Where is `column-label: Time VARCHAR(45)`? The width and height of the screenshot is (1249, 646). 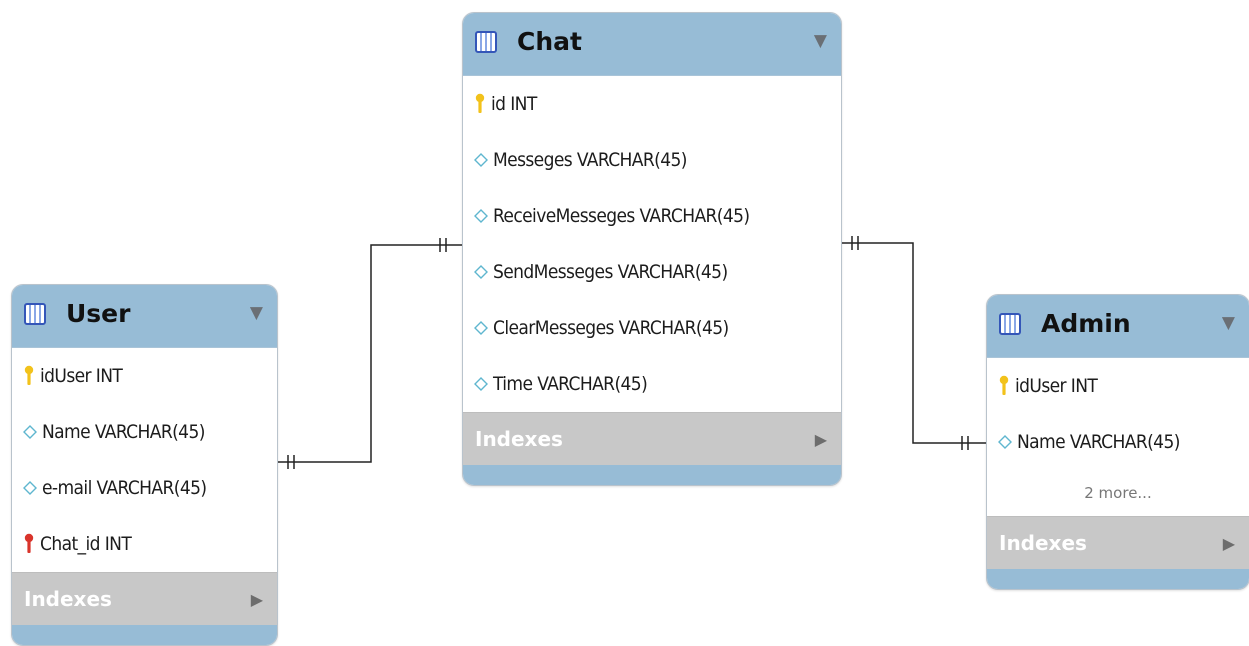
column-label: Time VARCHAR(45) is located at coordinates (570, 384).